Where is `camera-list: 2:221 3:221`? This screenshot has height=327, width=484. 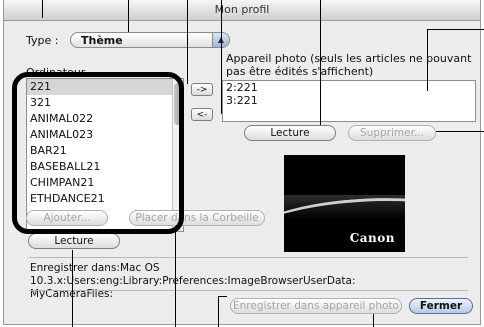
camera-list: 2:221 3:221 is located at coordinates (349, 101).